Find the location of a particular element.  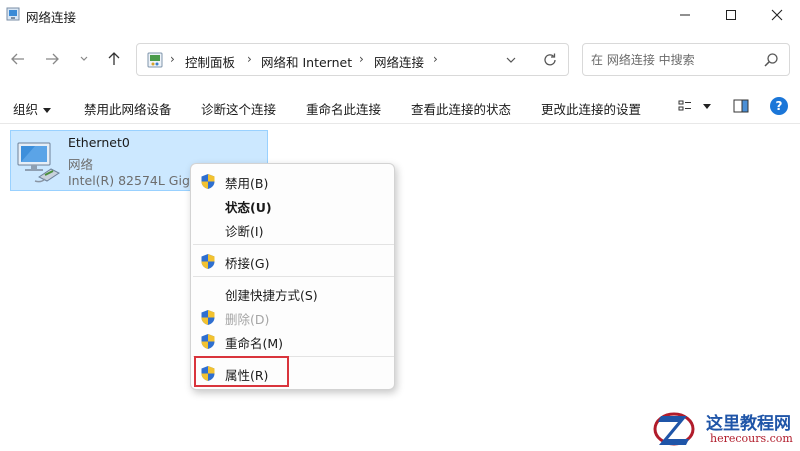

connection-status: 网络 is located at coordinates (81, 164).